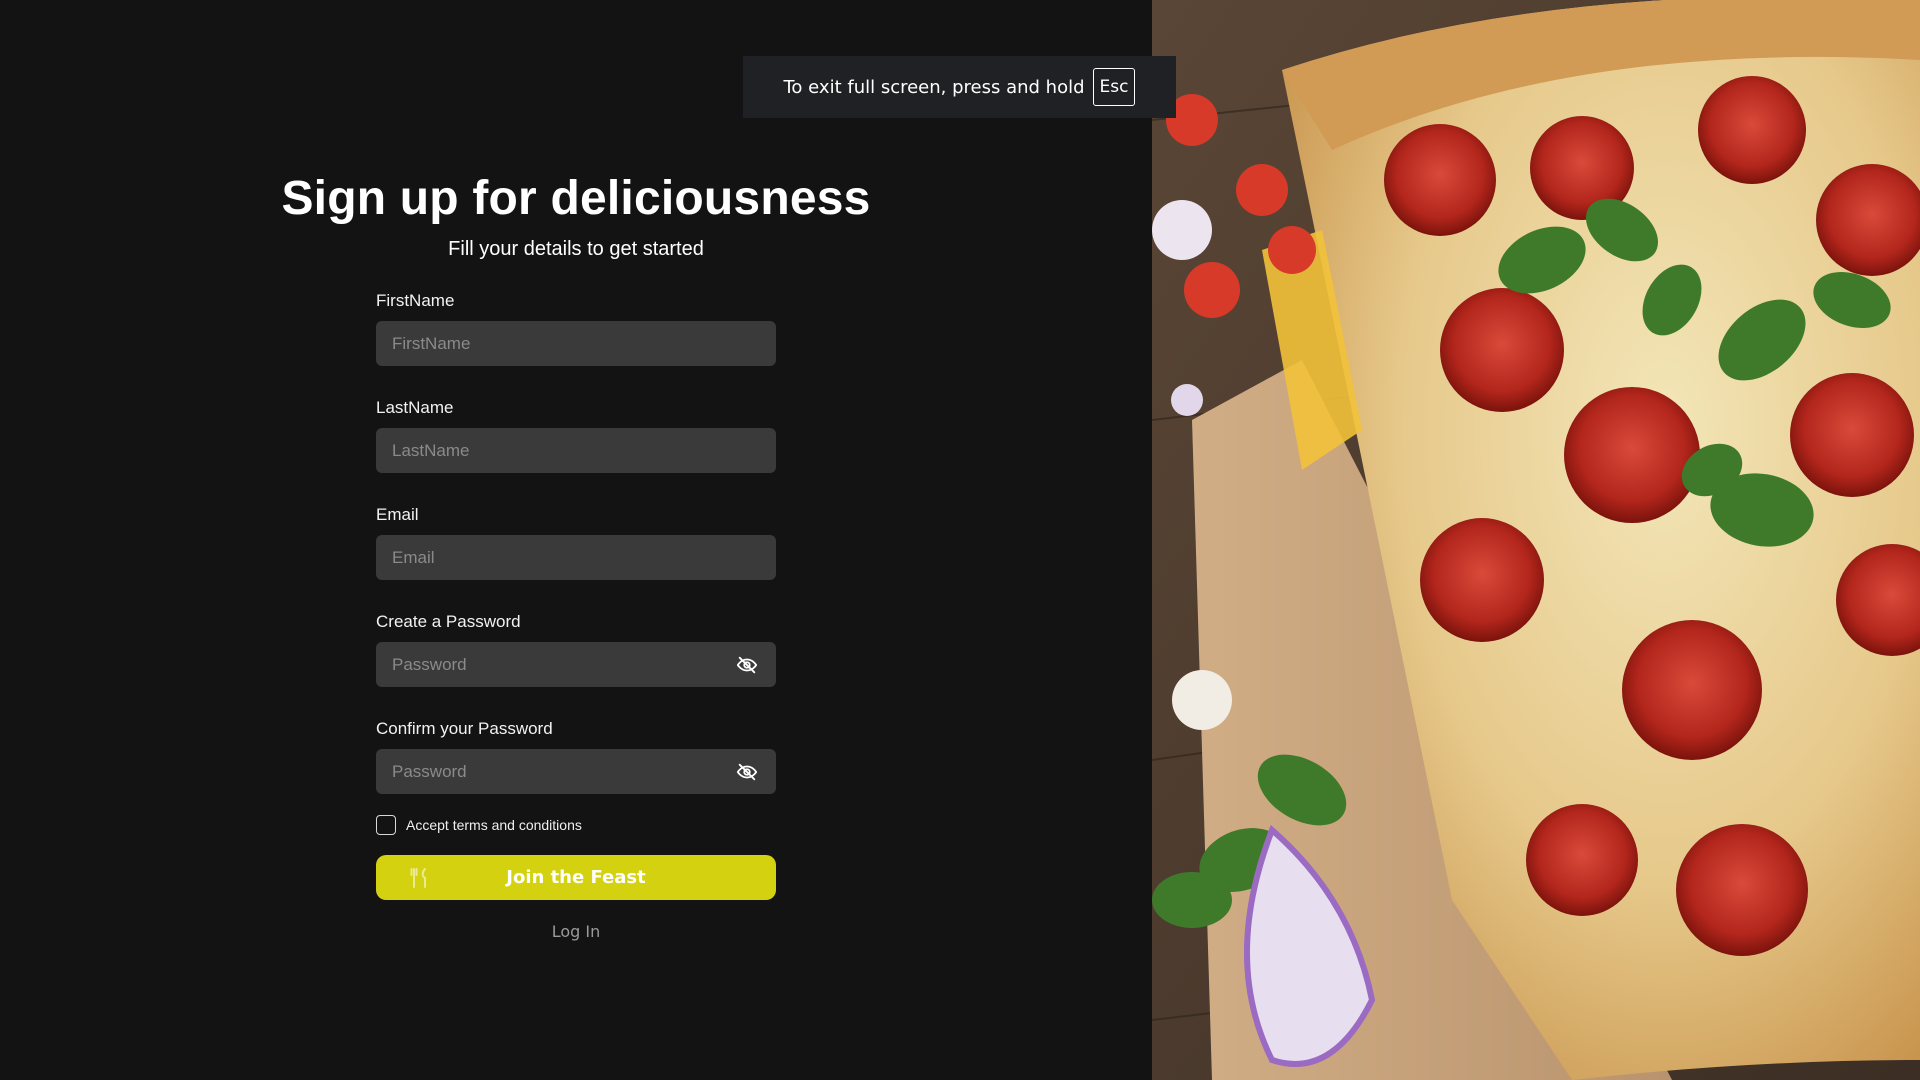 The width and height of the screenshot is (1920, 1080). I want to click on confirm-password-input-wrap, so click(576, 771).